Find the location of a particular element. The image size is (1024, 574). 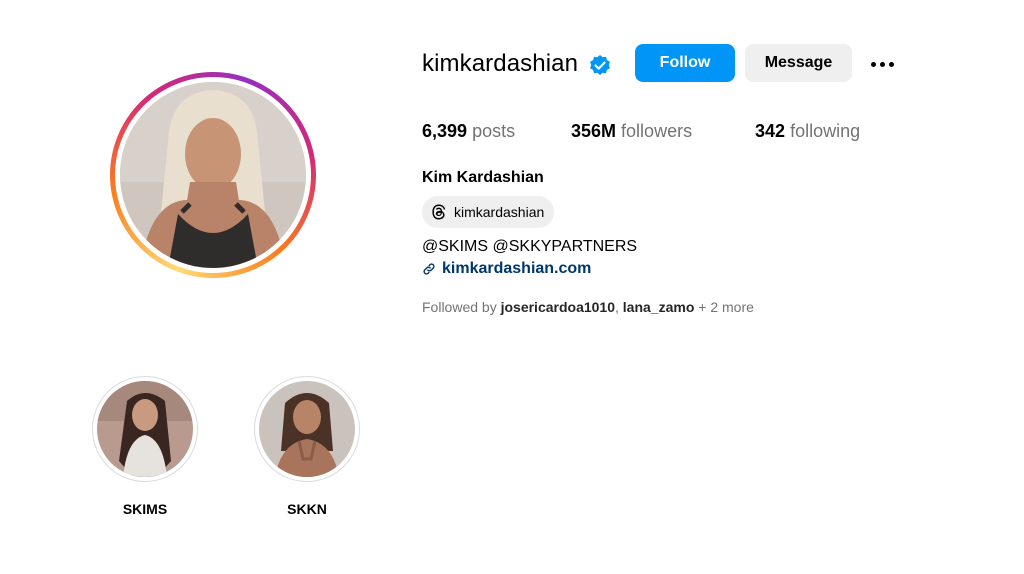

profile-website-link: kimkardashian.com is located at coordinates (506, 269).